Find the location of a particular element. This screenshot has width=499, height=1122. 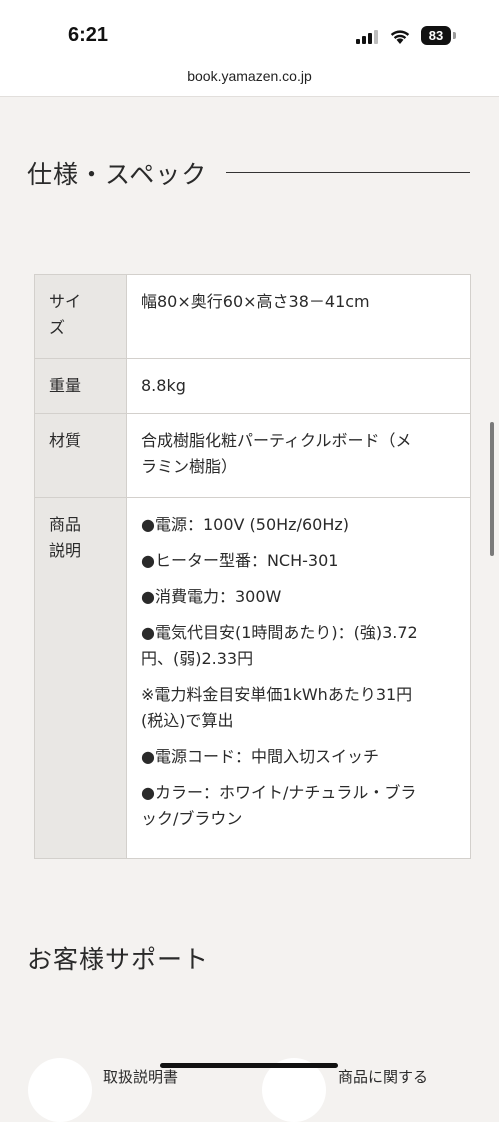

browser-address-bar: book.yamazen.co.jp is located at coordinates (249, 78).